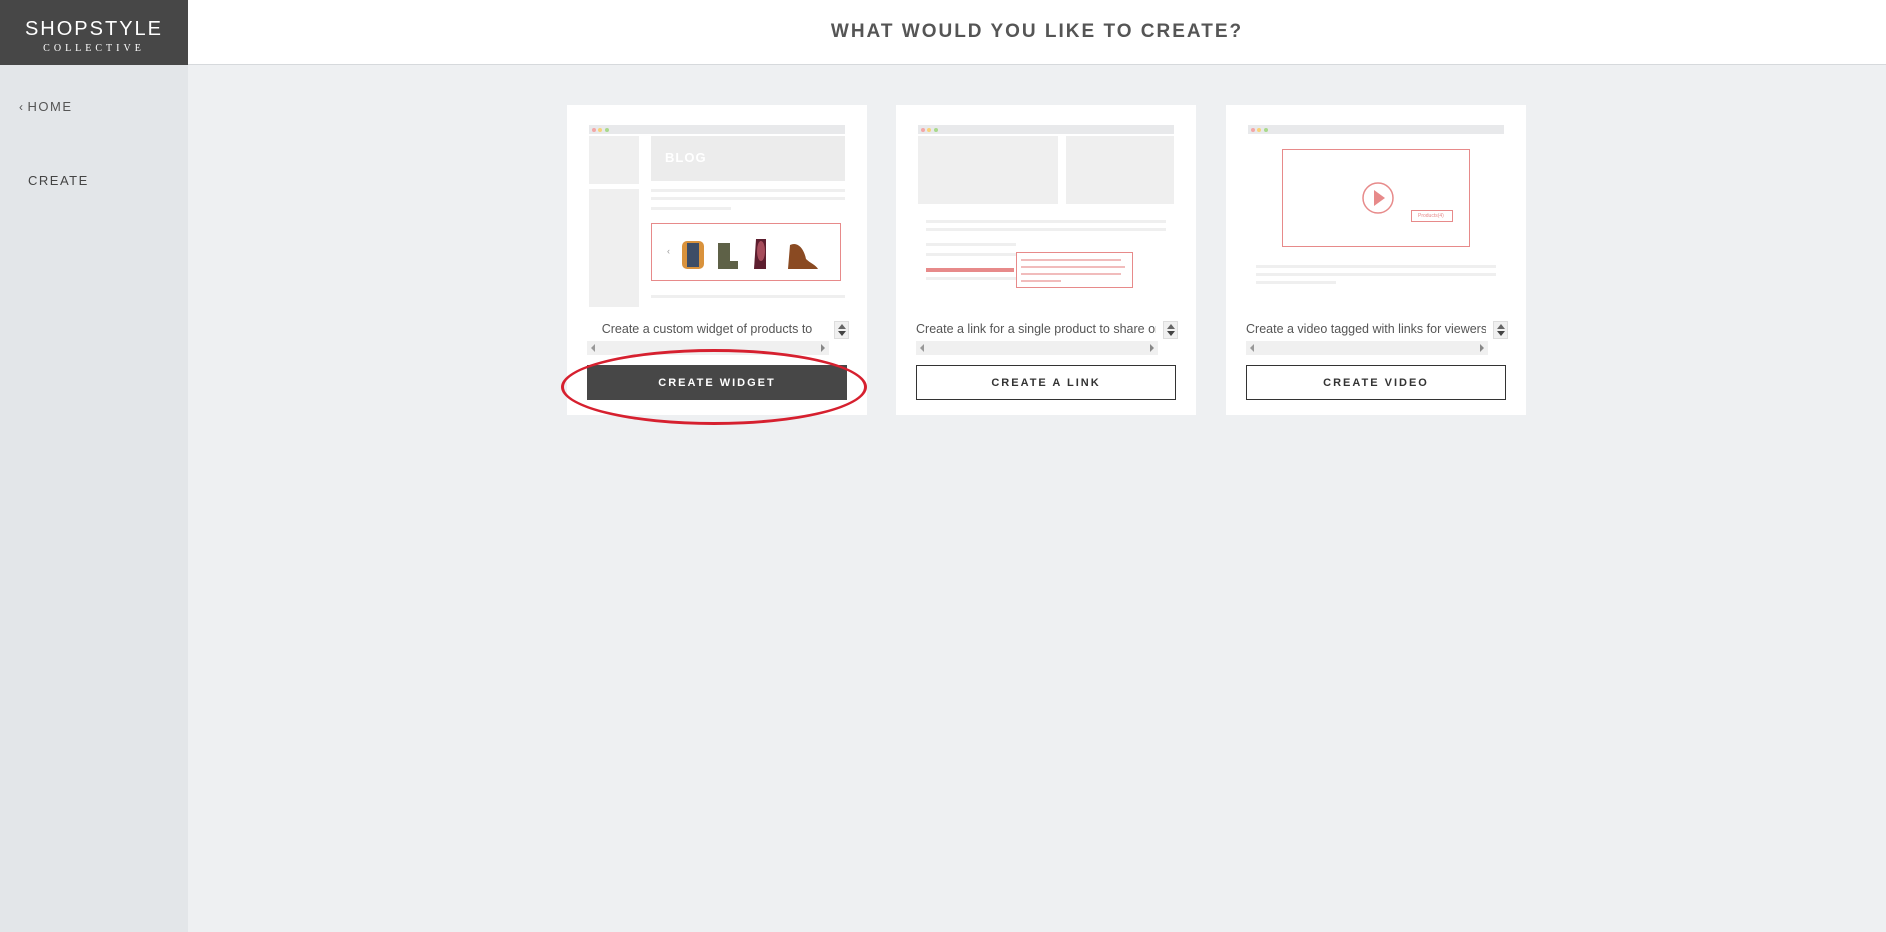 Image resolution: width=1886 pixels, height=932 pixels. I want to click on shopstyle-logo: SHOPSTYLE COLLECTIVE, so click(94, 32).